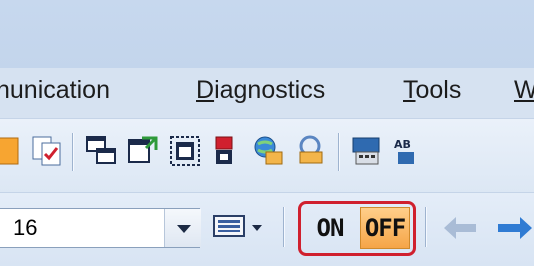 This screenshot has width=534, height=266. What do you see at coordinates (438, 90) in the screenshot?
I see `menu-tools-label: ools` at bounding box center [438, 90].